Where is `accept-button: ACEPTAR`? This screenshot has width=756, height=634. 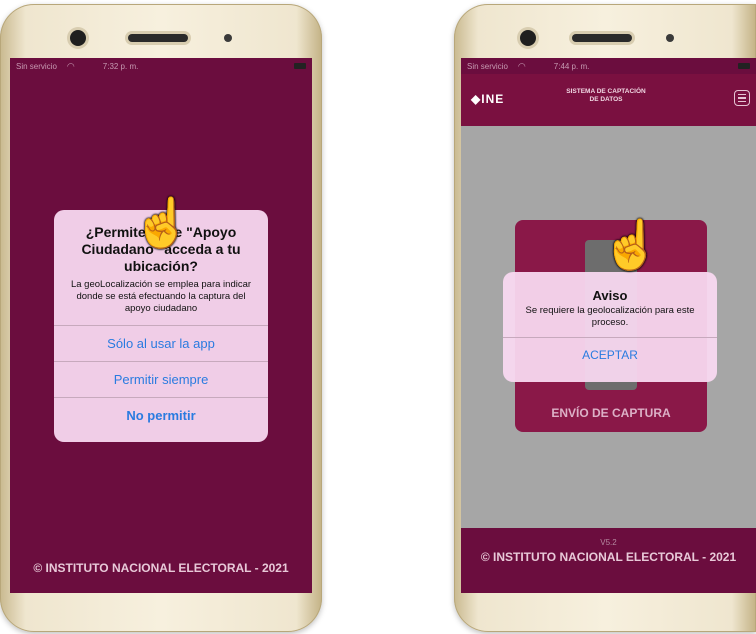
accept-button: ACEPTAR is located at coordinates (610, 354).